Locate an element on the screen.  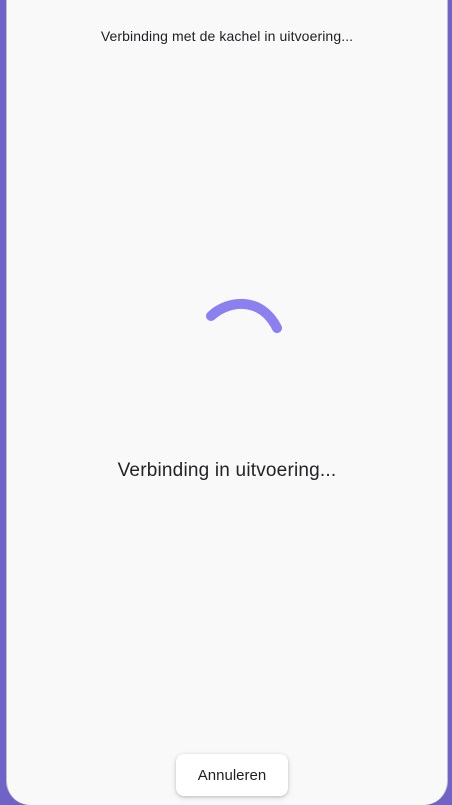
cancel-button: Annuleren is located at coordinates (232, 775).